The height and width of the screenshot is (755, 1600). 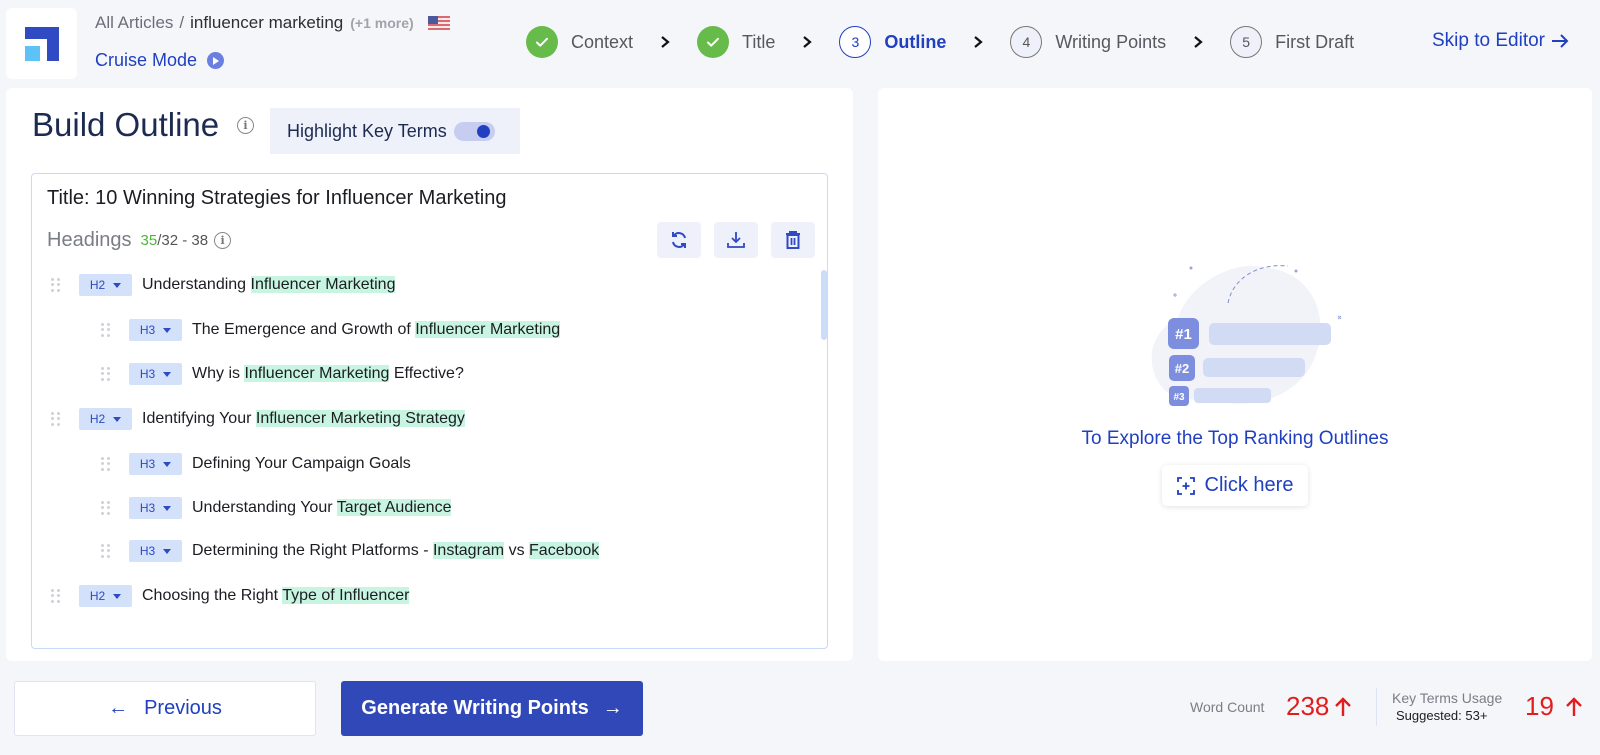 I want to click on delete-button, so click(x=793, y=240).